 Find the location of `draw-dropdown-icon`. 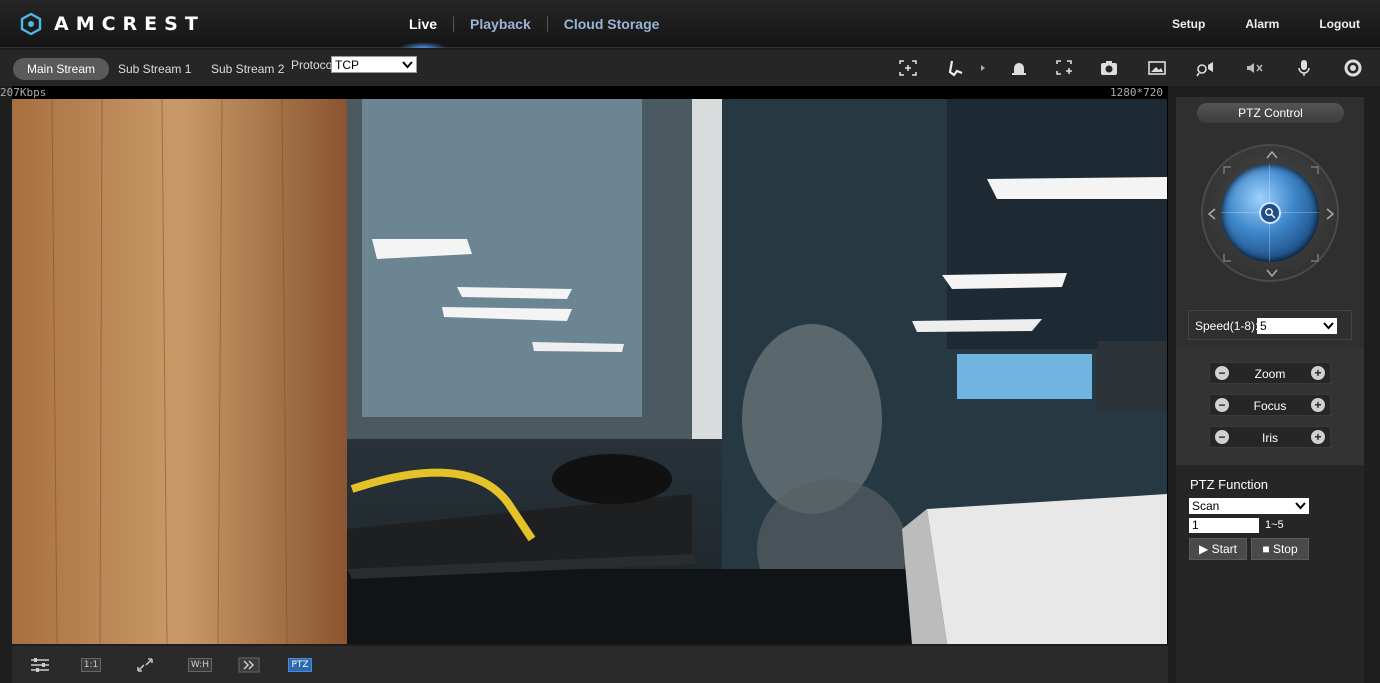

draw-dropdown-icon is located at coordinates (983, 68).